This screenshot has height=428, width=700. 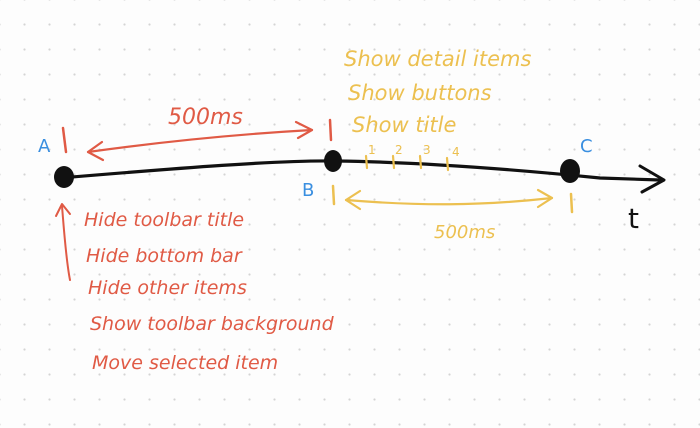 What do you see at coordinates (212, 324) in the screenshot?
I see `action-a-item: Show toolbar background` at bounding box center [212, 324].